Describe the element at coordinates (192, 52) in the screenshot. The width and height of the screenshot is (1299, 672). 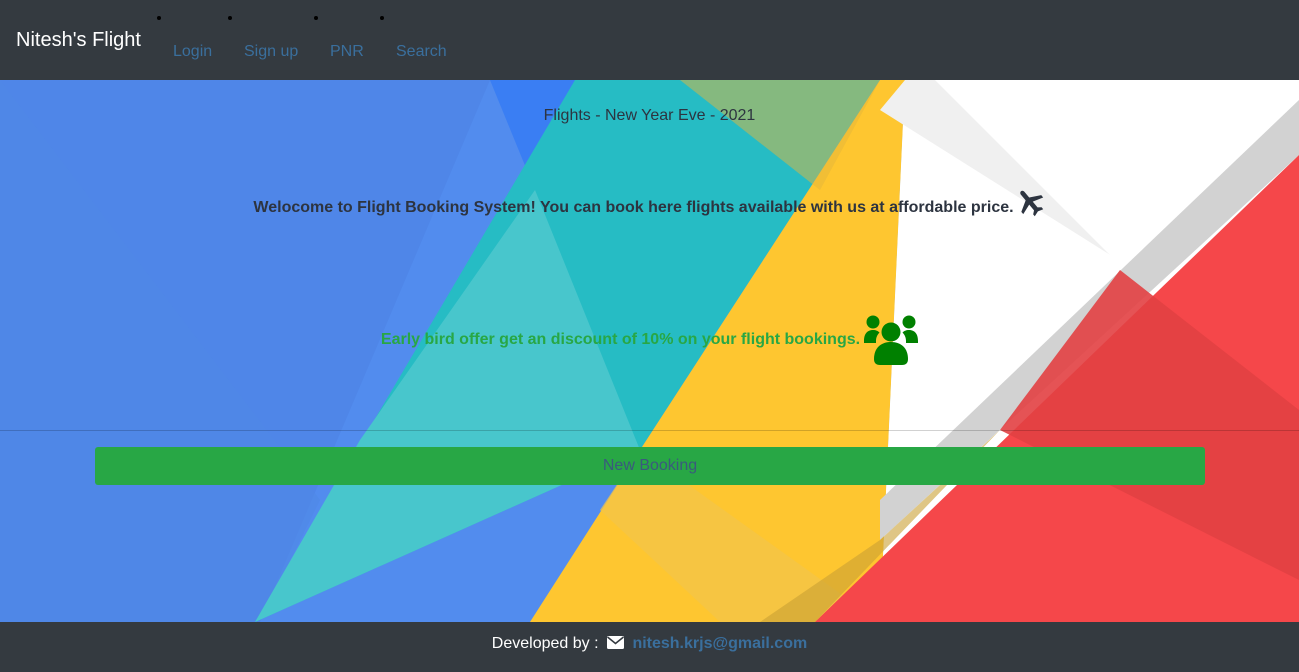
I see `login-link: Login` at that location.